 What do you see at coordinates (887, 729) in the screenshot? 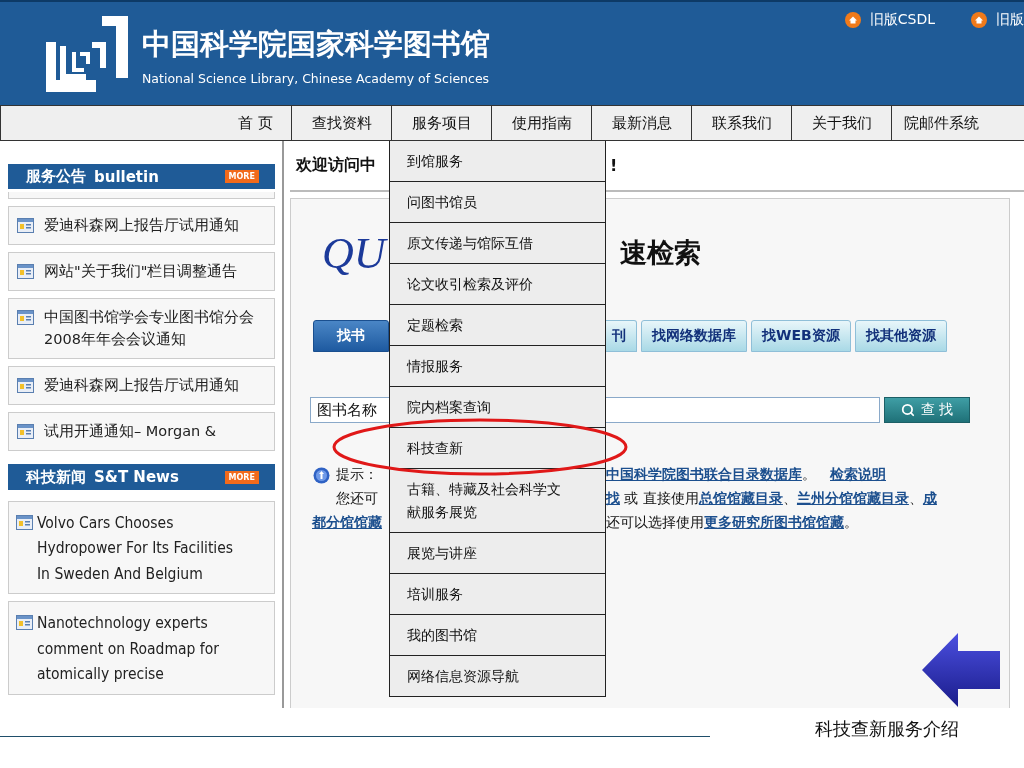
I see `slide-caption: 科技查新服务介绍` at bounding box center [887, 729].